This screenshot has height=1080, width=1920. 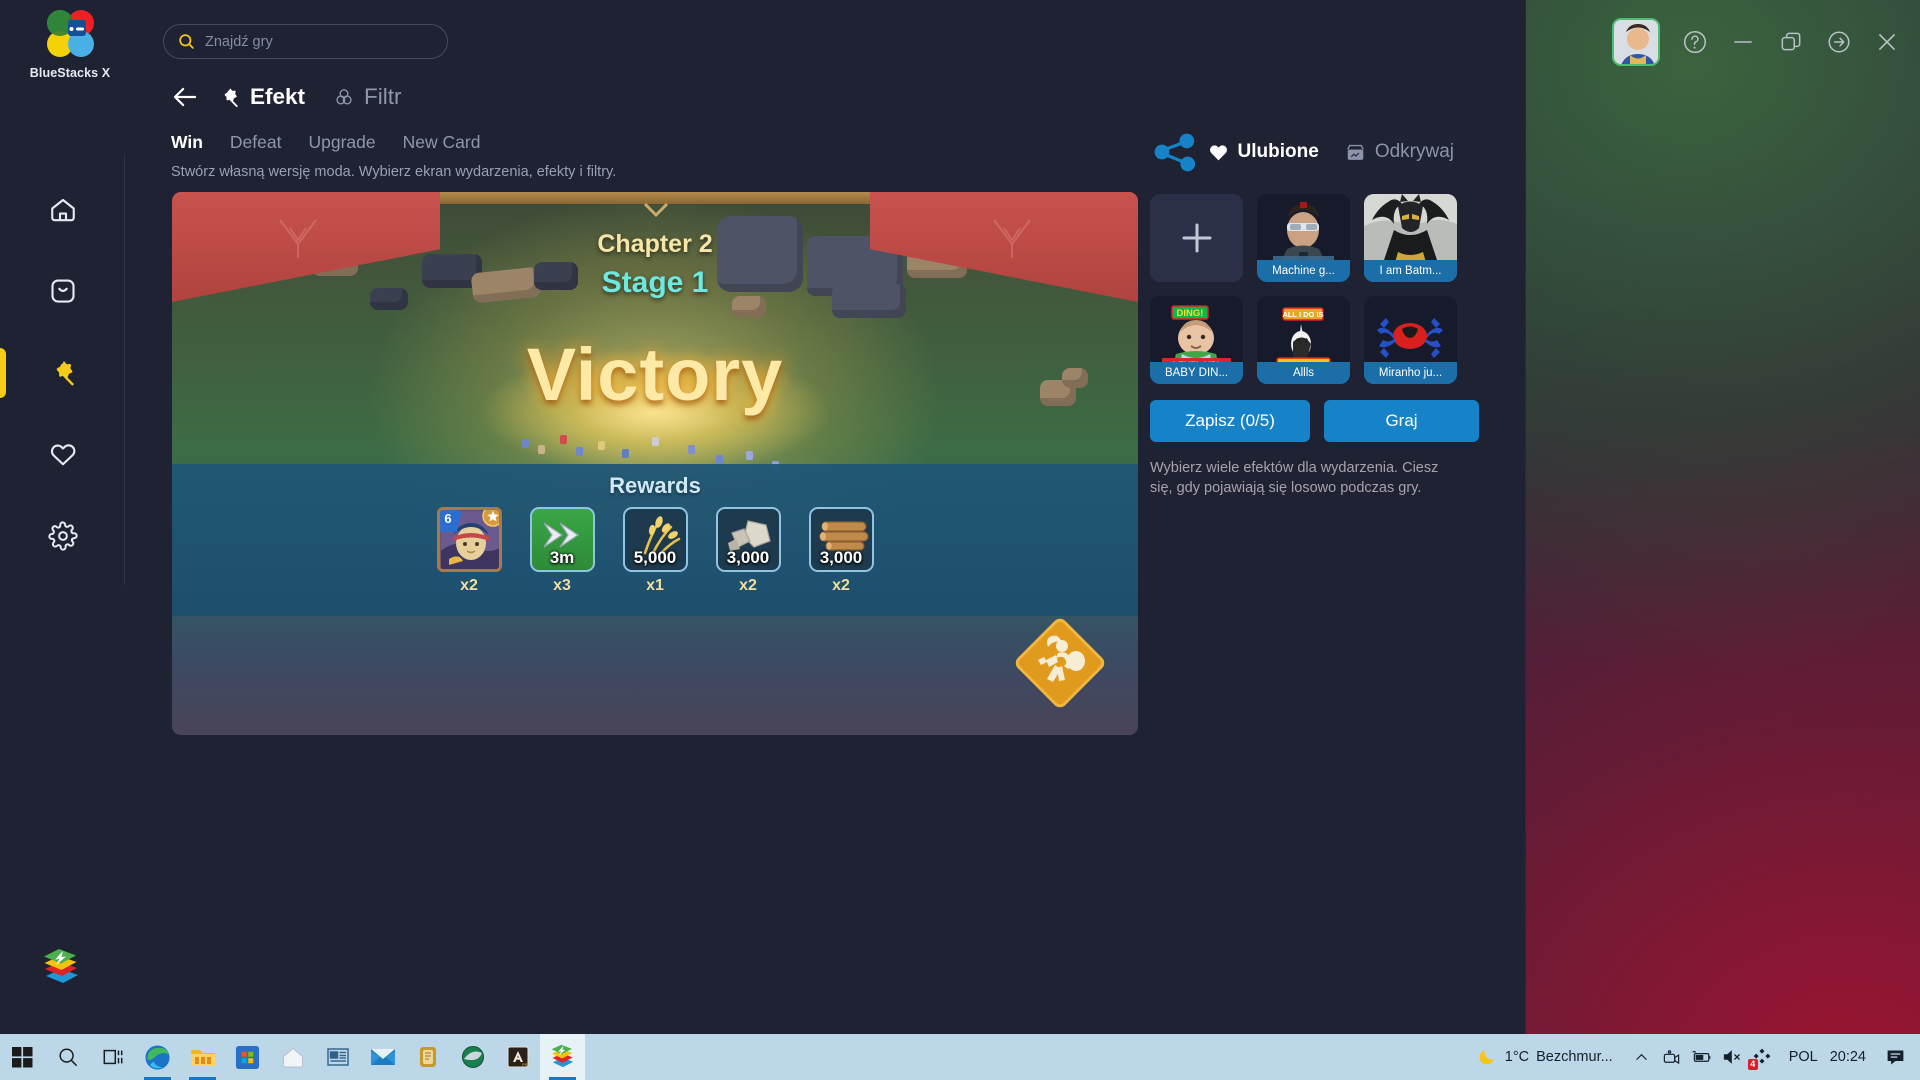 I want to click on mail-icon, so click(x=382, y=1057).